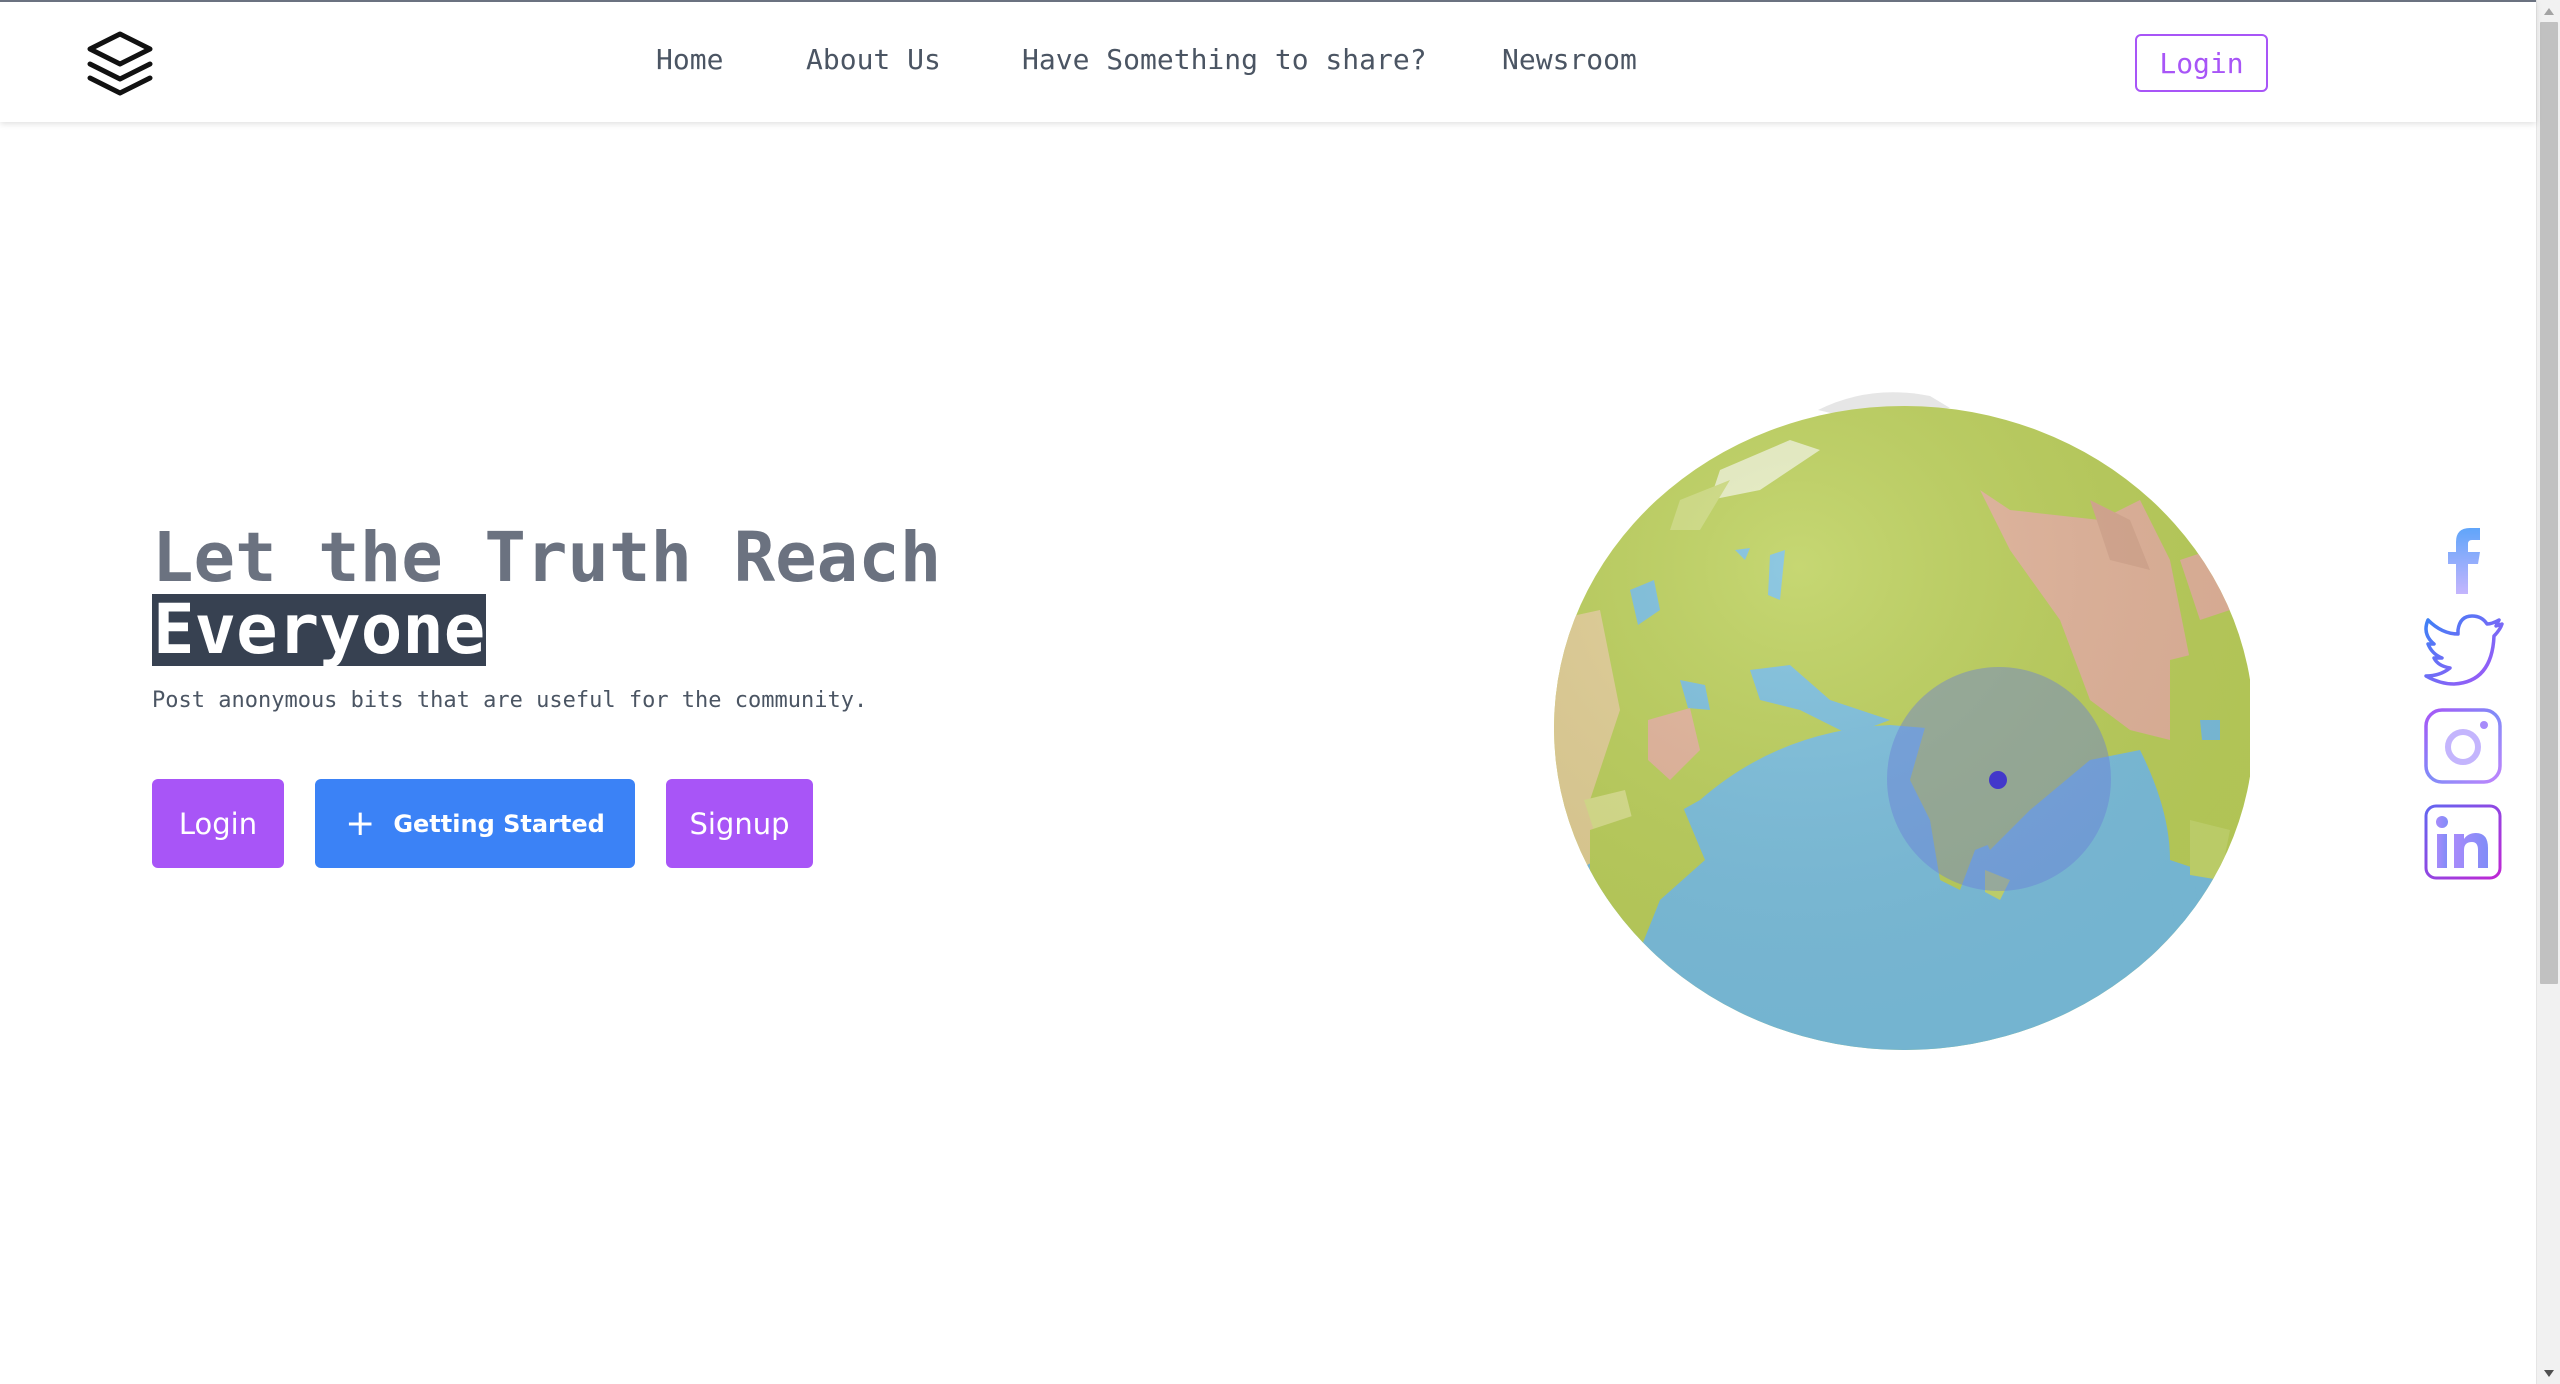 This screenshot has height=1384, width=2560. I want to click on linkedin-icon, so click(2463, 842).